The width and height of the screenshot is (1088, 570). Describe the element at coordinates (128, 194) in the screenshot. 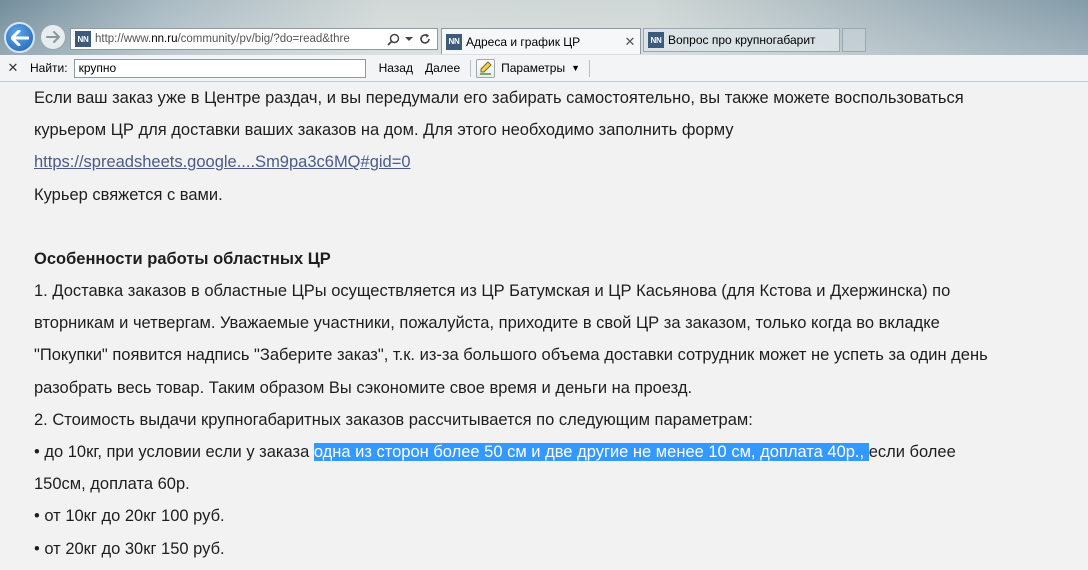

I see `paragraph-line: Курьер свяжется с вами.` at that location.